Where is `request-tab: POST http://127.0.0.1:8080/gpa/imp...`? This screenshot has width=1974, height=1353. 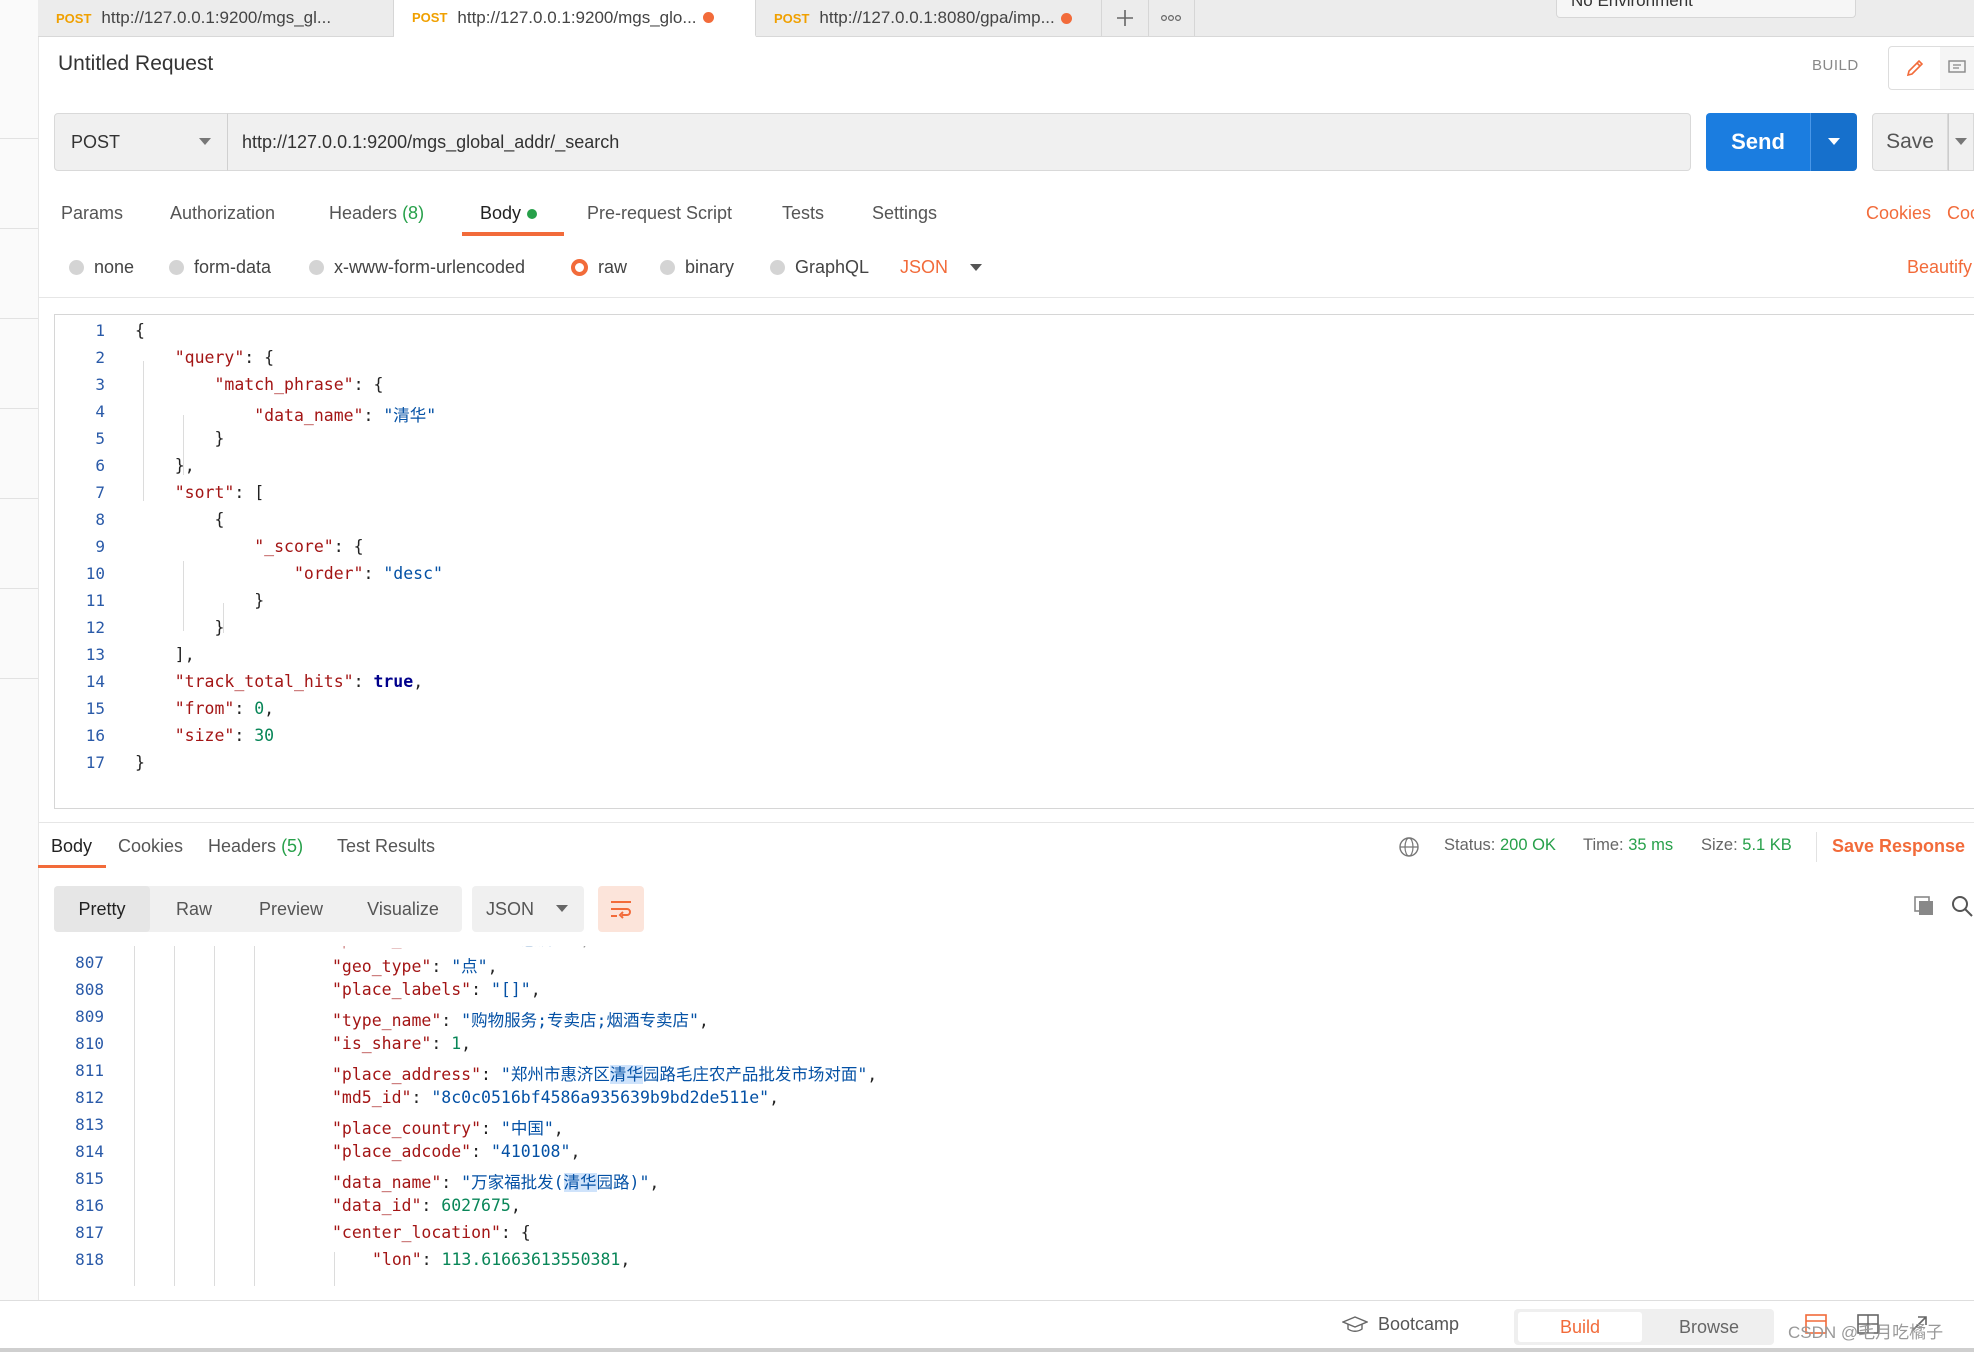 request-tab: POST http://127.0.0.1:8080/gpa/imp... is located at coordinates (929, 18).